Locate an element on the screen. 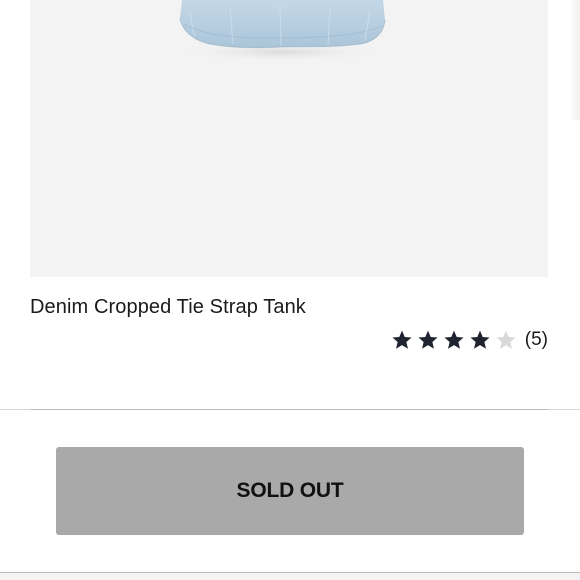  star-empty-icon is located at coordinates (506, 340).